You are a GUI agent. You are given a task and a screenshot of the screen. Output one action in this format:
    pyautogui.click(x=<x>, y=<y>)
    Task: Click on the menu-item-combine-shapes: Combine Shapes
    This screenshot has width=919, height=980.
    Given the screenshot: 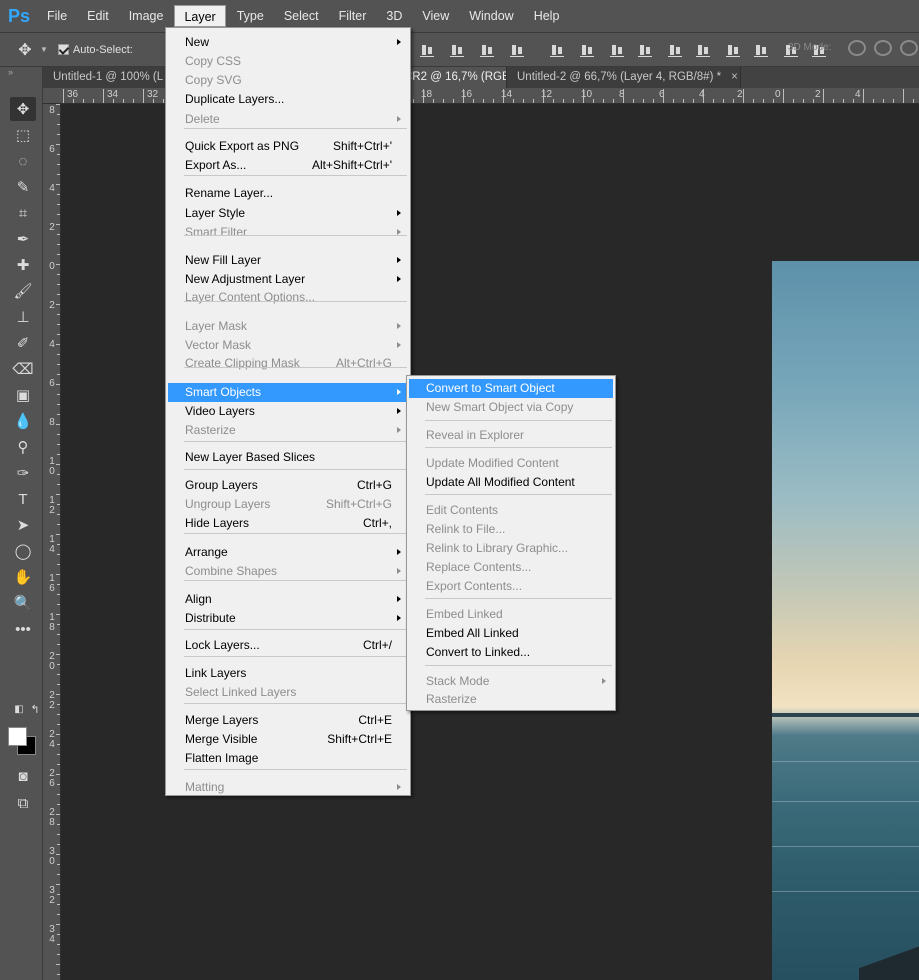 What is the action you would take?
    pyautogui.click(x=288, y=571)
    